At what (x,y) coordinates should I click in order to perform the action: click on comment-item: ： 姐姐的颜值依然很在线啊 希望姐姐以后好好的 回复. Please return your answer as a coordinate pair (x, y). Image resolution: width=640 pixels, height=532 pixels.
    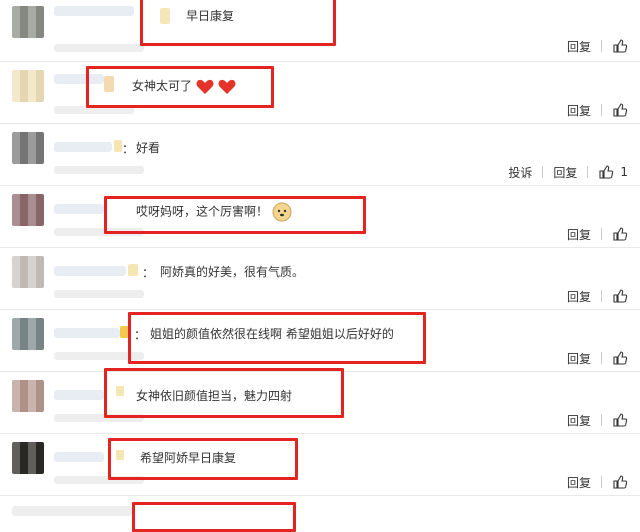
    Looking at the image, I should click on (320, 341).